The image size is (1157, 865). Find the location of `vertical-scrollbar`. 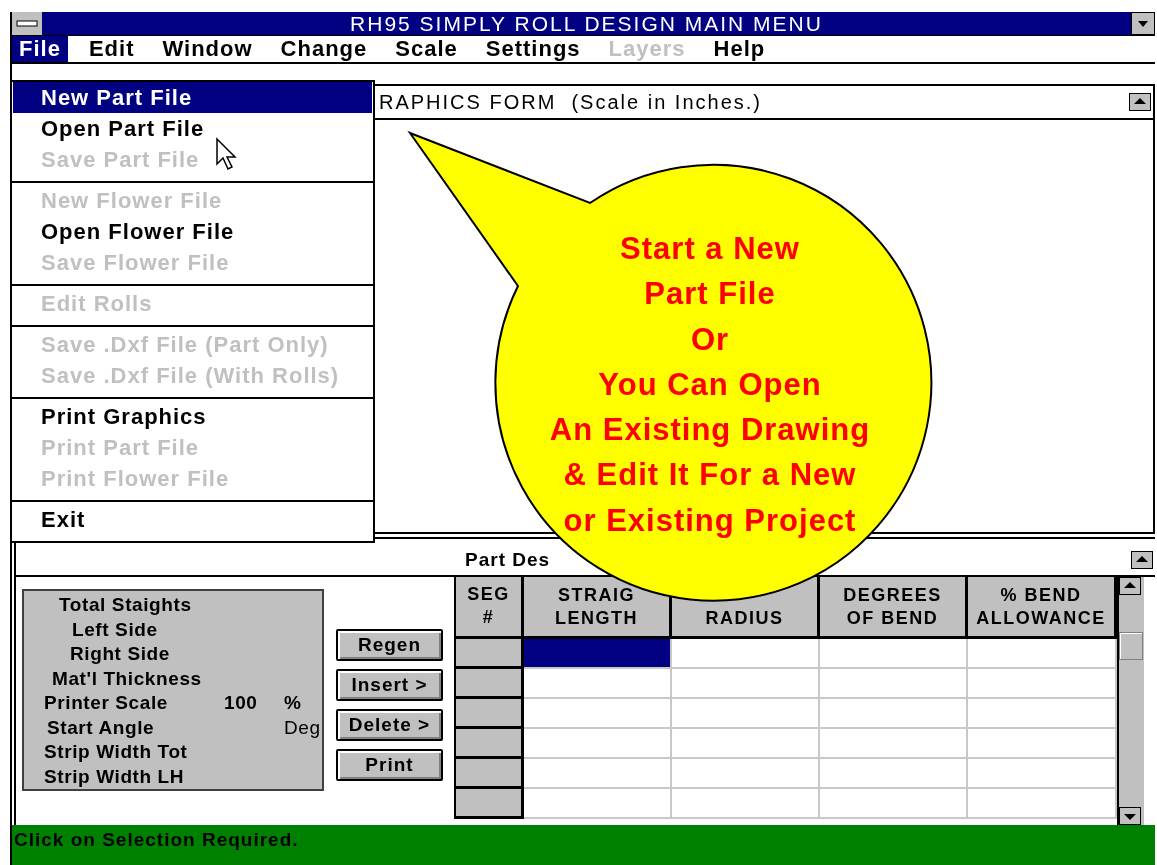

vertical-scrollbar is located at coordinates (1130, 701).